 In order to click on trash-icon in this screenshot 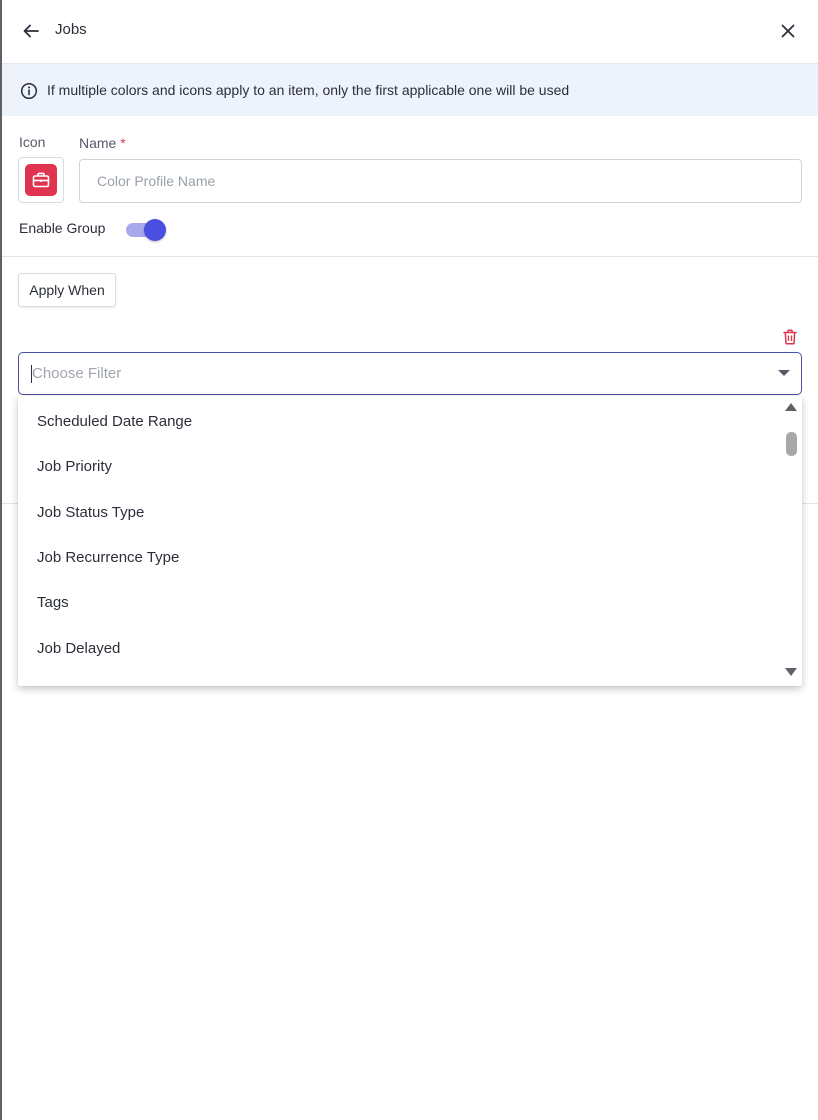, I will do `click(790, 337)`.